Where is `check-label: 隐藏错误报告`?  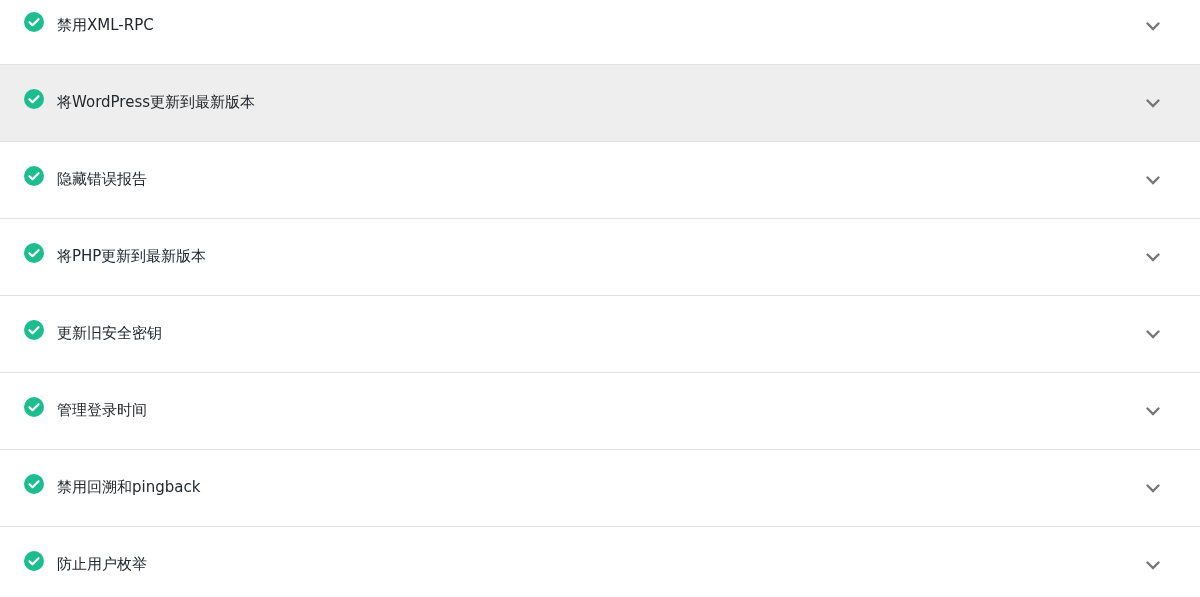 check-label: 隐藏错误报告 is located at coordinates (102, 179).